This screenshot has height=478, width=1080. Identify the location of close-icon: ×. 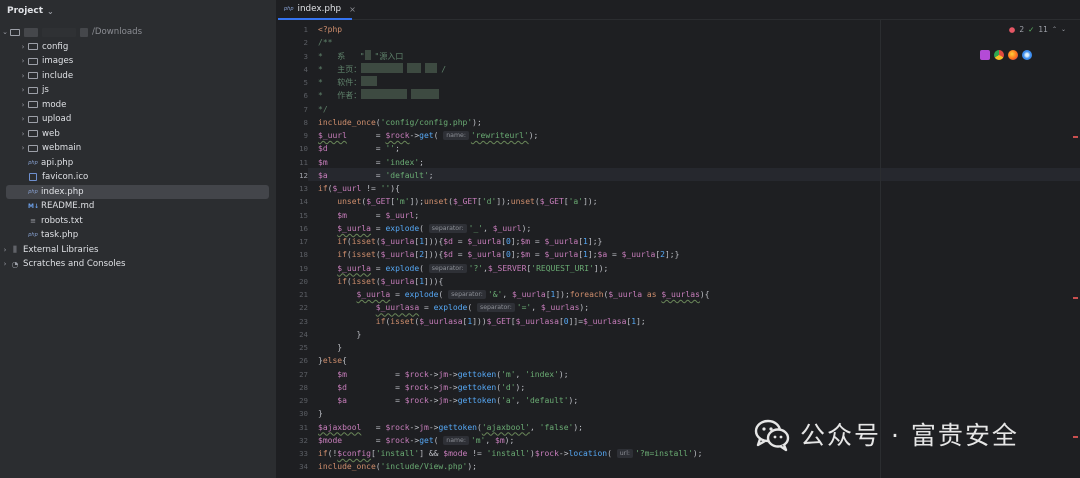
(352, 9).